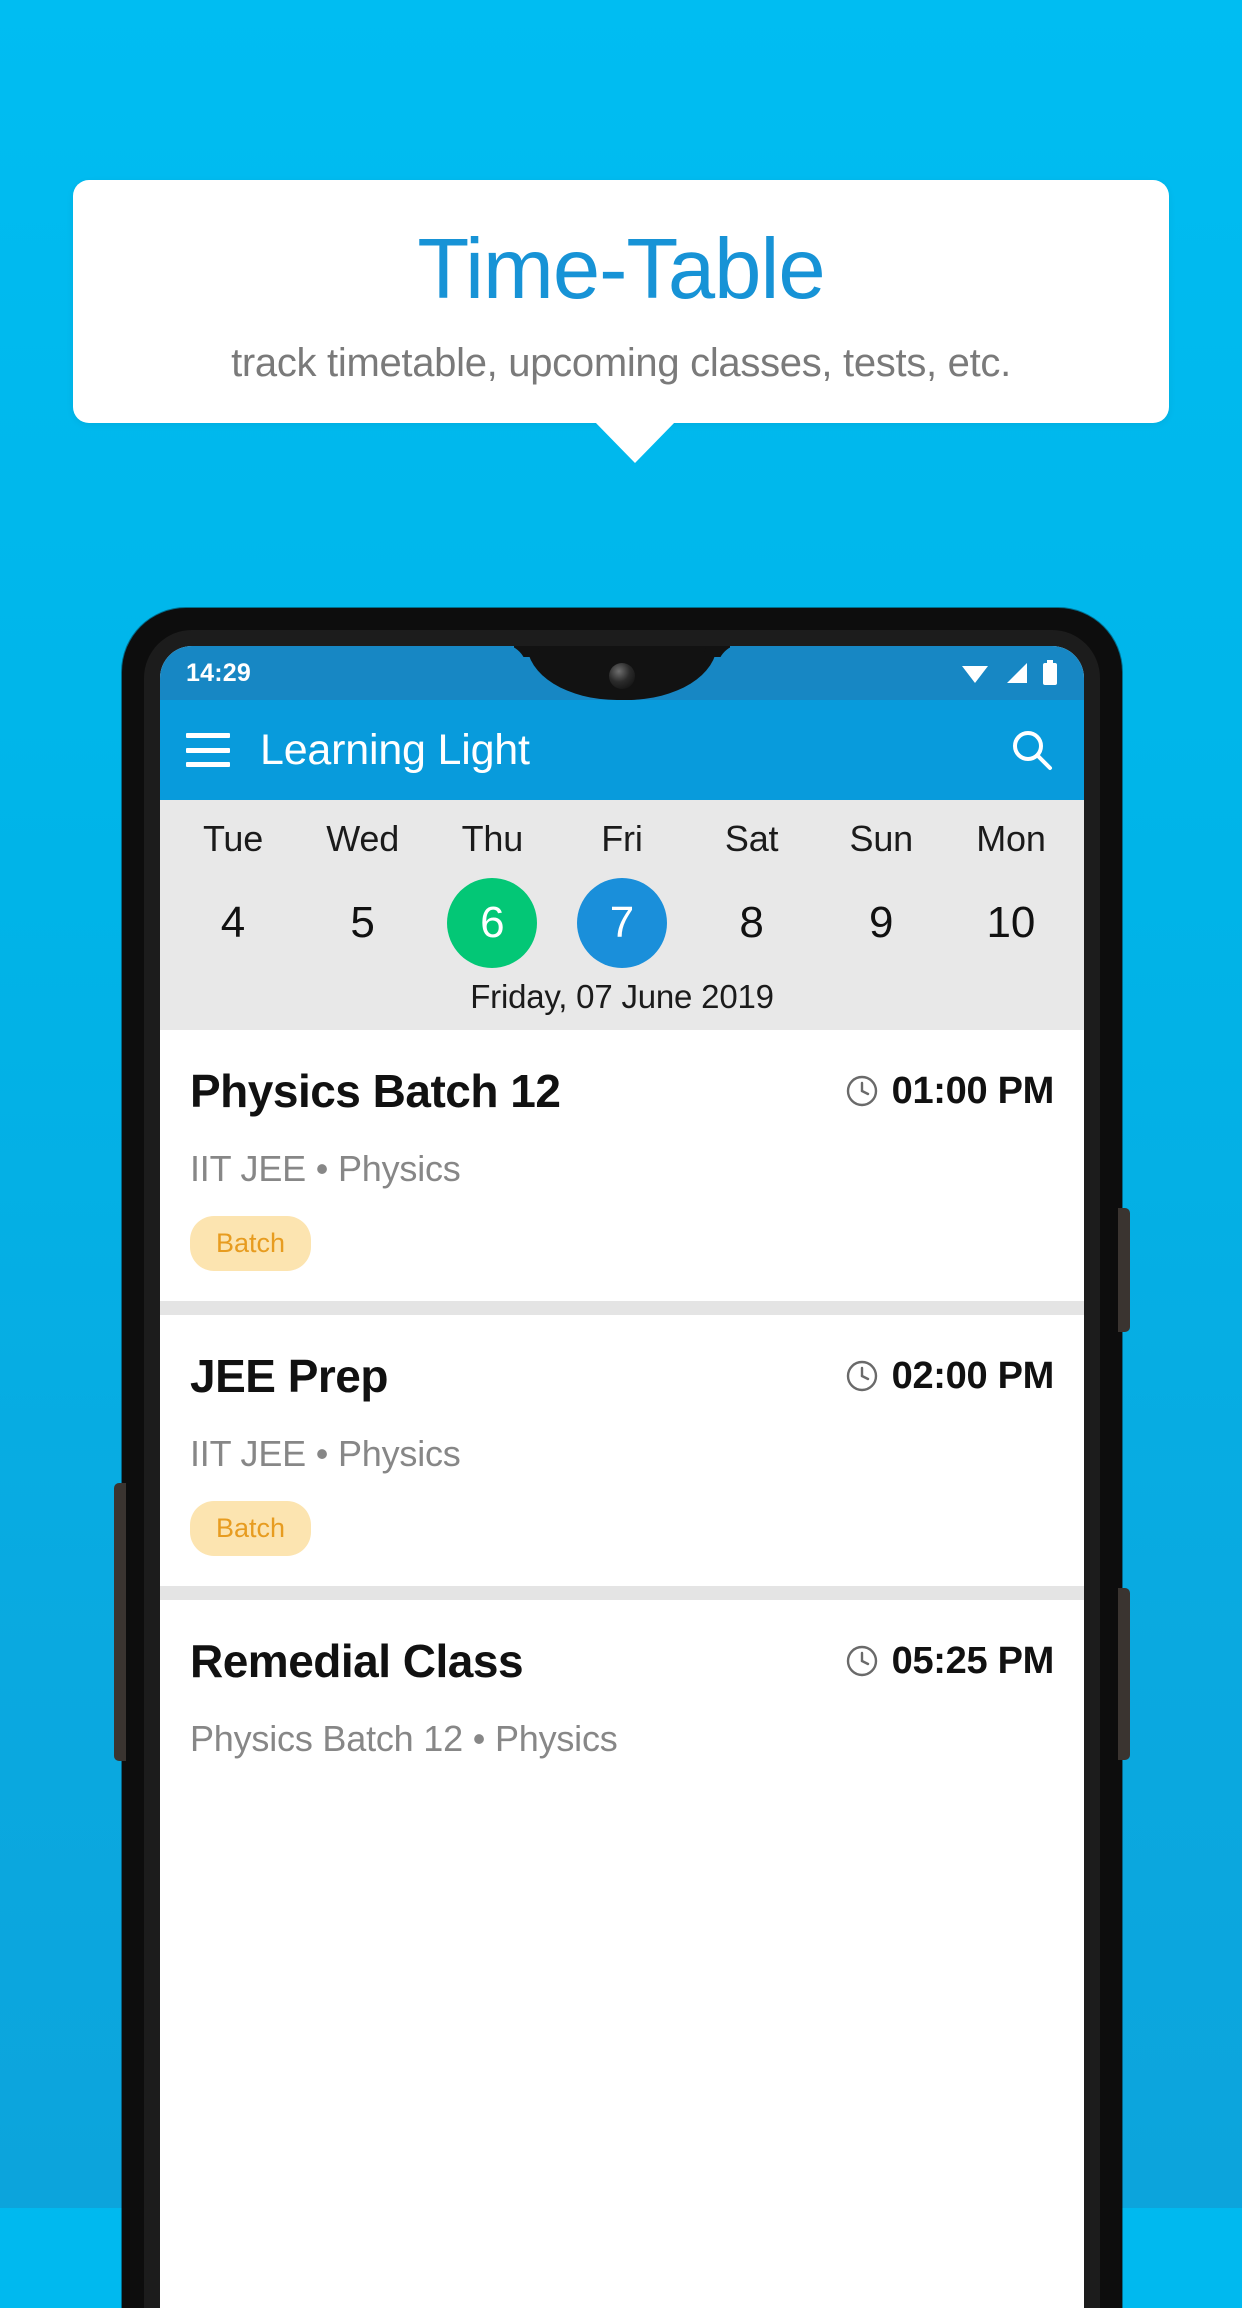 The height and width of the screenshot is (2308, 1242). I want to click on day-name: Sat, so click(751, 838).